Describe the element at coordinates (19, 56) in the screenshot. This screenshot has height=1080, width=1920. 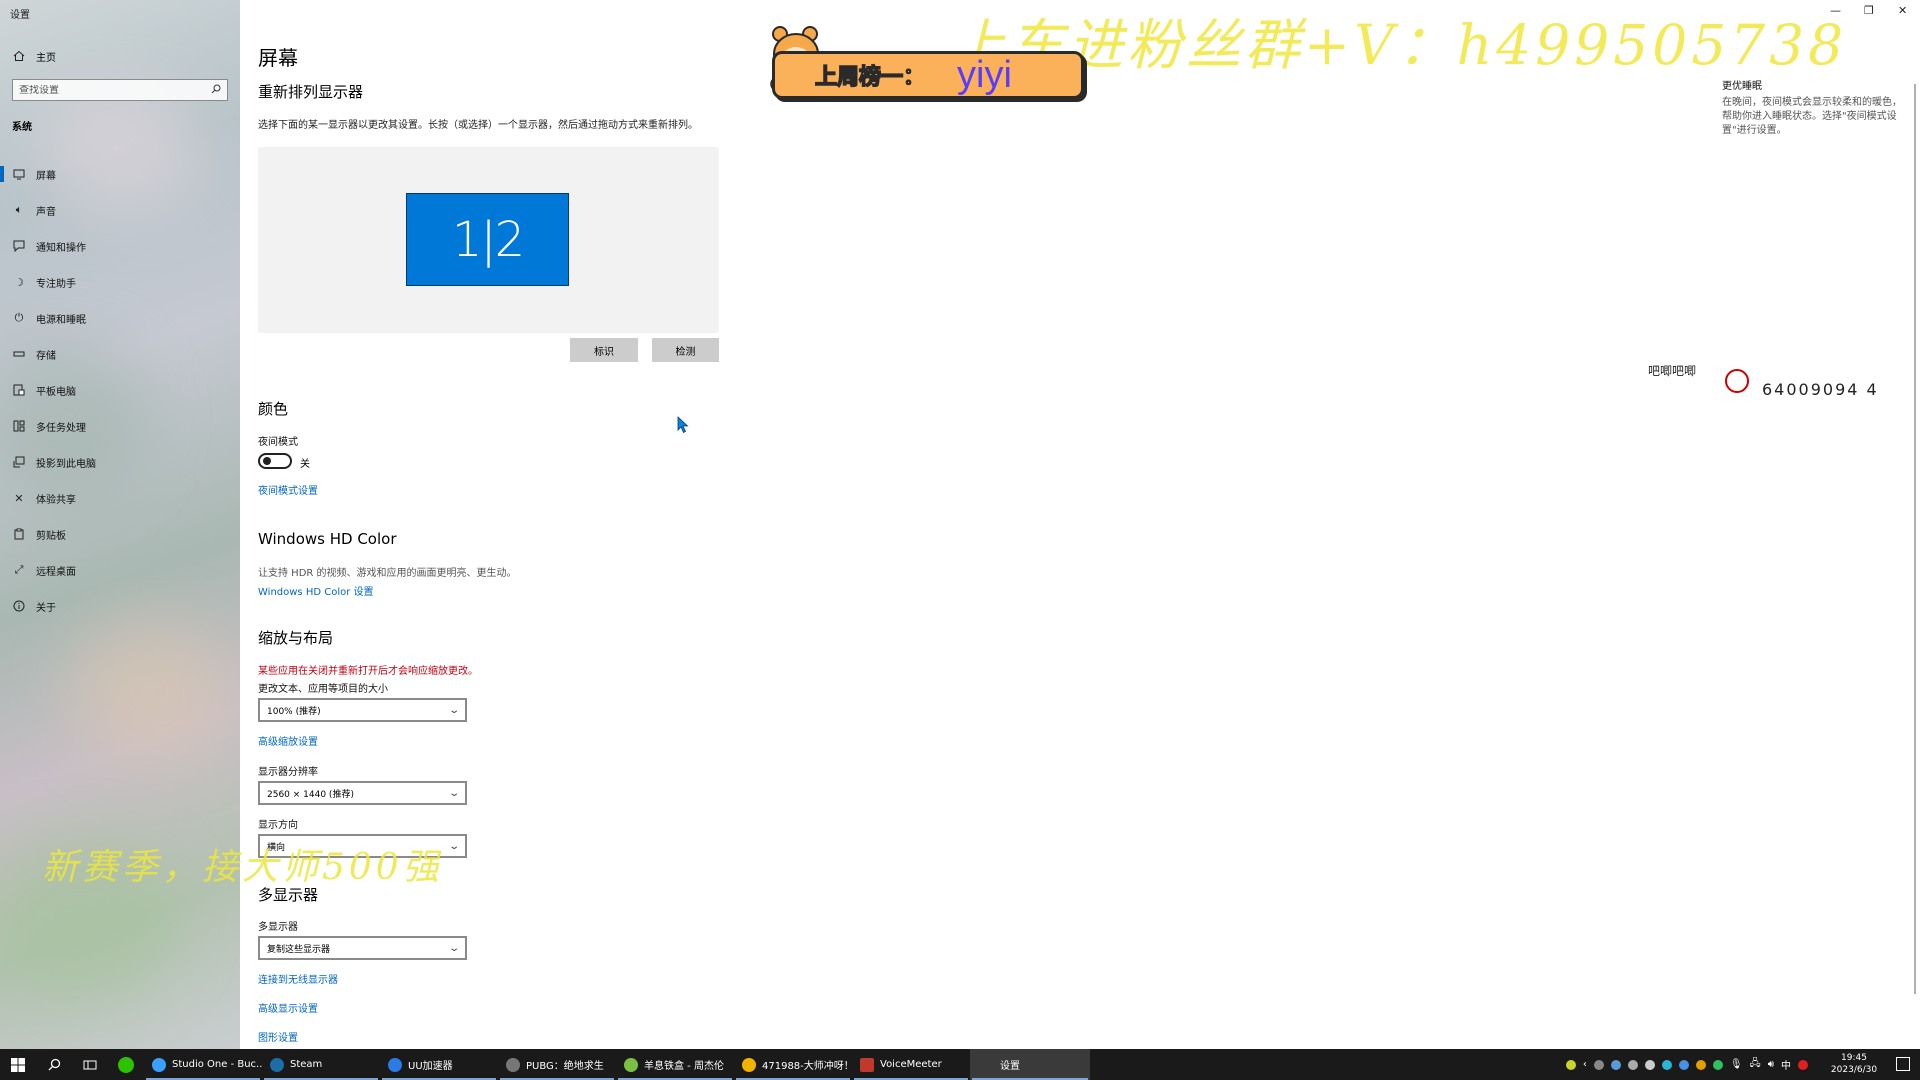
I see `home-icon` at that location.